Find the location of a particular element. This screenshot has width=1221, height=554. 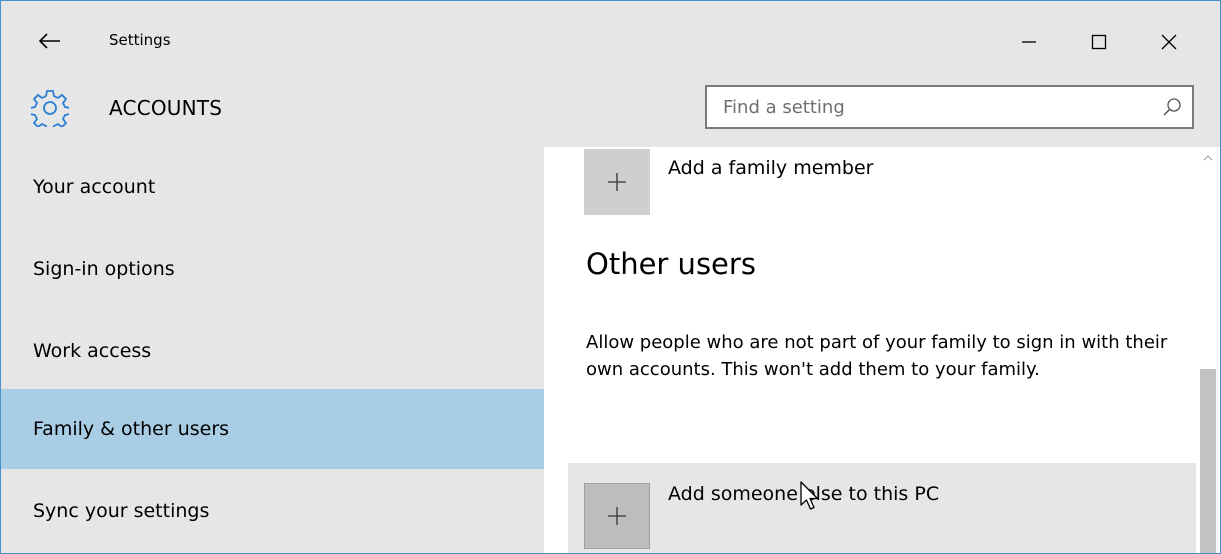

add-someone-tile is located at coordinates (617, 516).